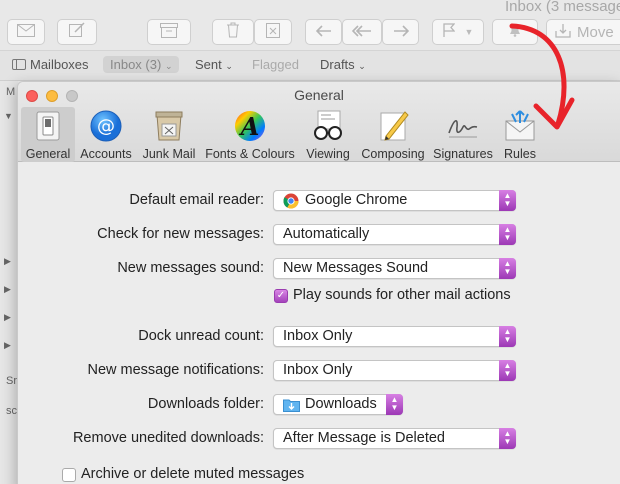  I want to click on sidebar-fragment: sc, so click(11, 411).